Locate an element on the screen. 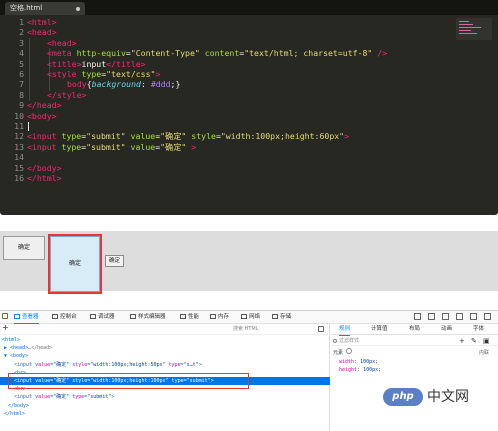  code-line-3: <head> is located at coordinates (62, 42).